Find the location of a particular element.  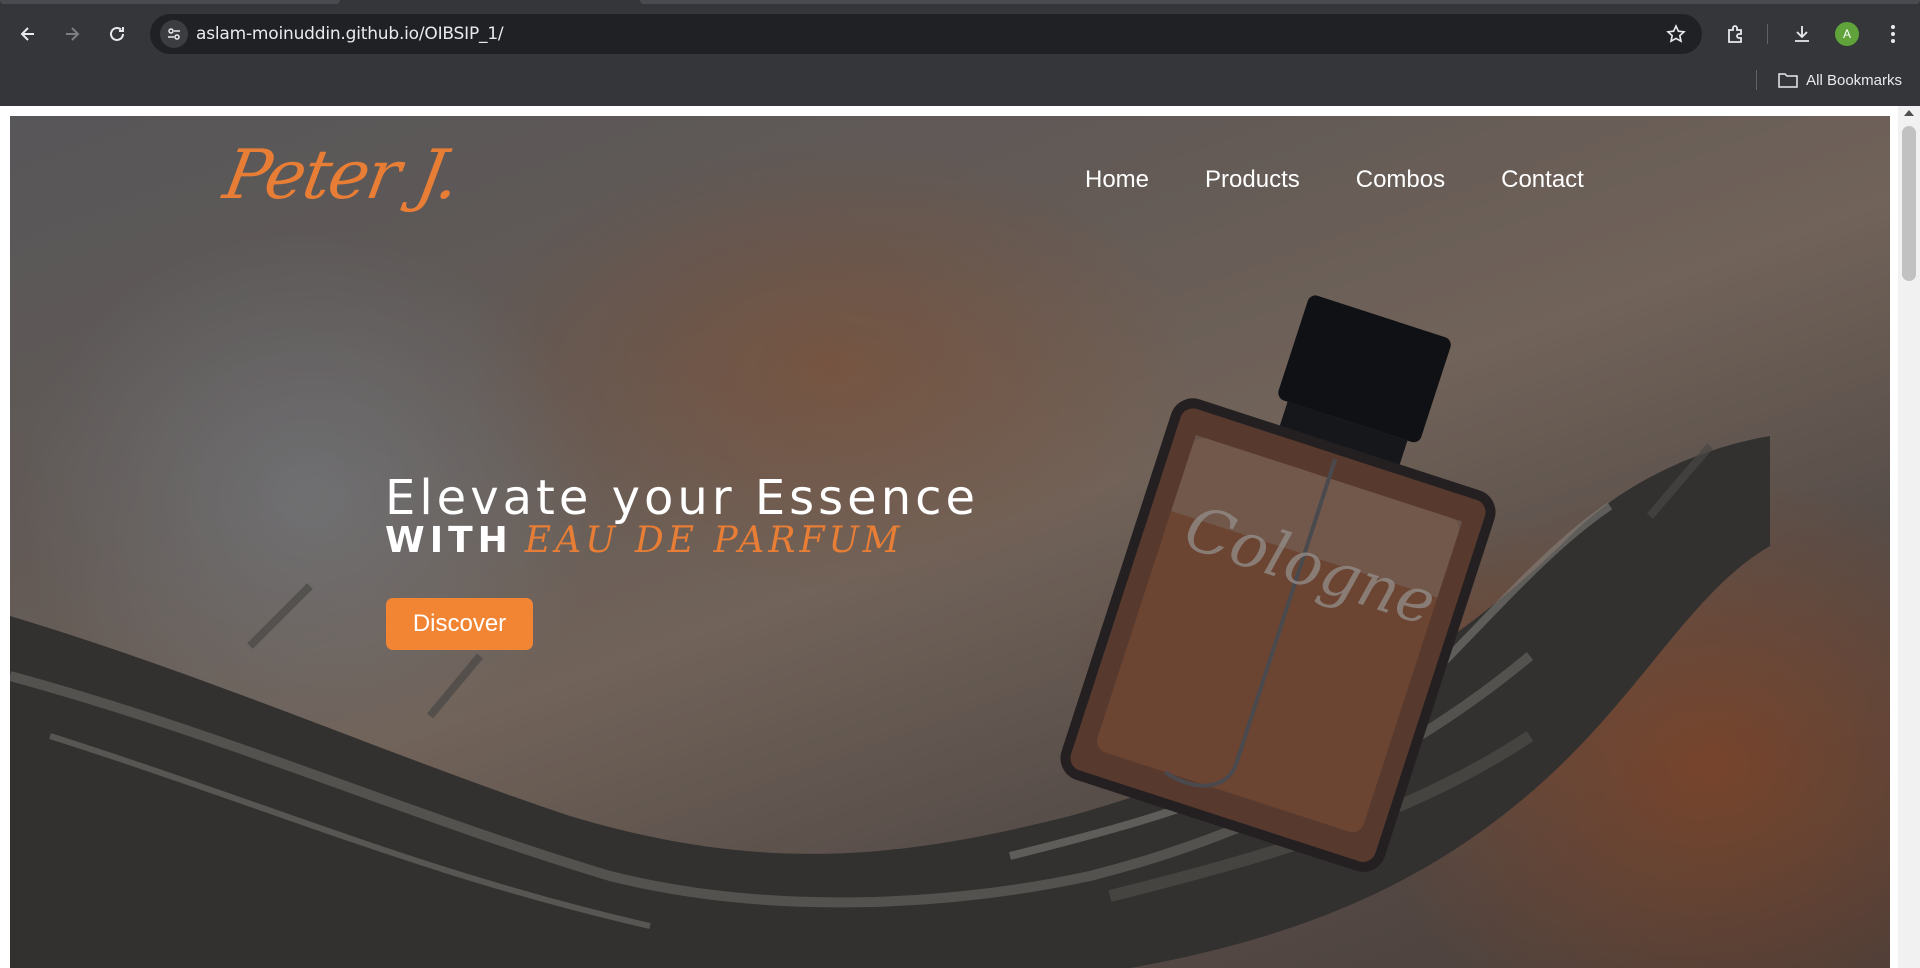

arrow-right-icon is located at coordinates (73, 34).